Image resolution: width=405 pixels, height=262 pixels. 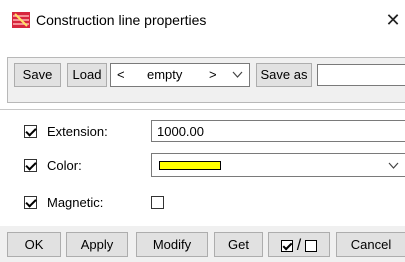 I want to click on extension-field: 1000.00, so click(x=278, y=131).